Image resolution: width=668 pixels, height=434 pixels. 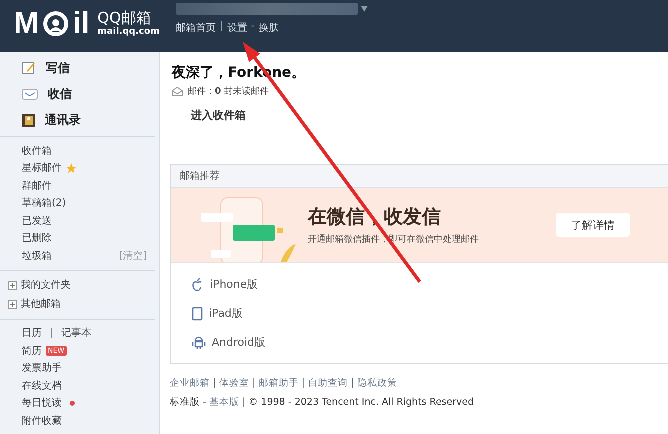 What do you see at coordinates (56, 24) in the screenshot?
I see `logo-ring-icon` at bounding box center [56, 24].